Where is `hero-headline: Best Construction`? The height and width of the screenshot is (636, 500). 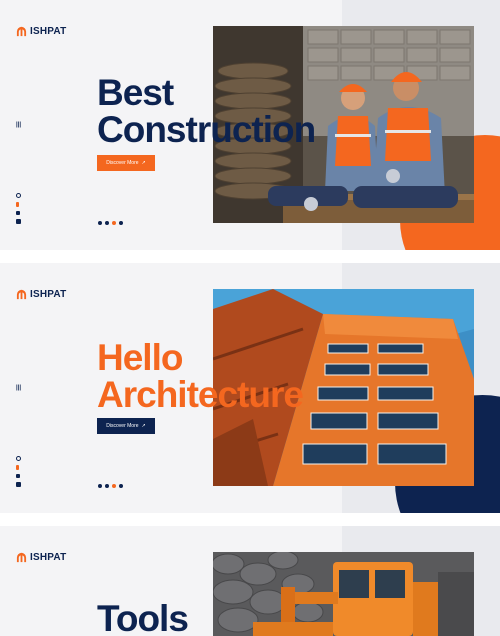
hero-headline: Best Construction is located at coordinates (206, 111).